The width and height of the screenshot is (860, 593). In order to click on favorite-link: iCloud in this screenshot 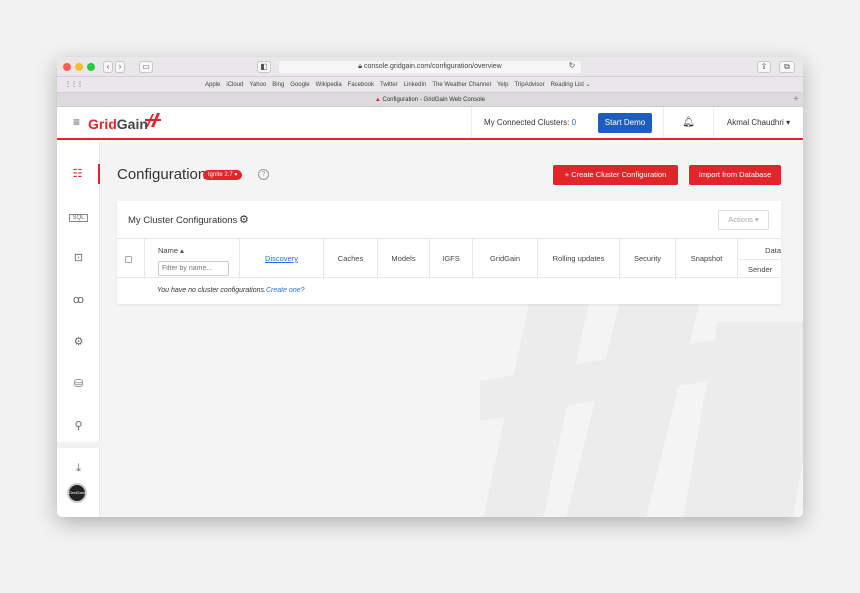, I will do `click(234, 85)`.